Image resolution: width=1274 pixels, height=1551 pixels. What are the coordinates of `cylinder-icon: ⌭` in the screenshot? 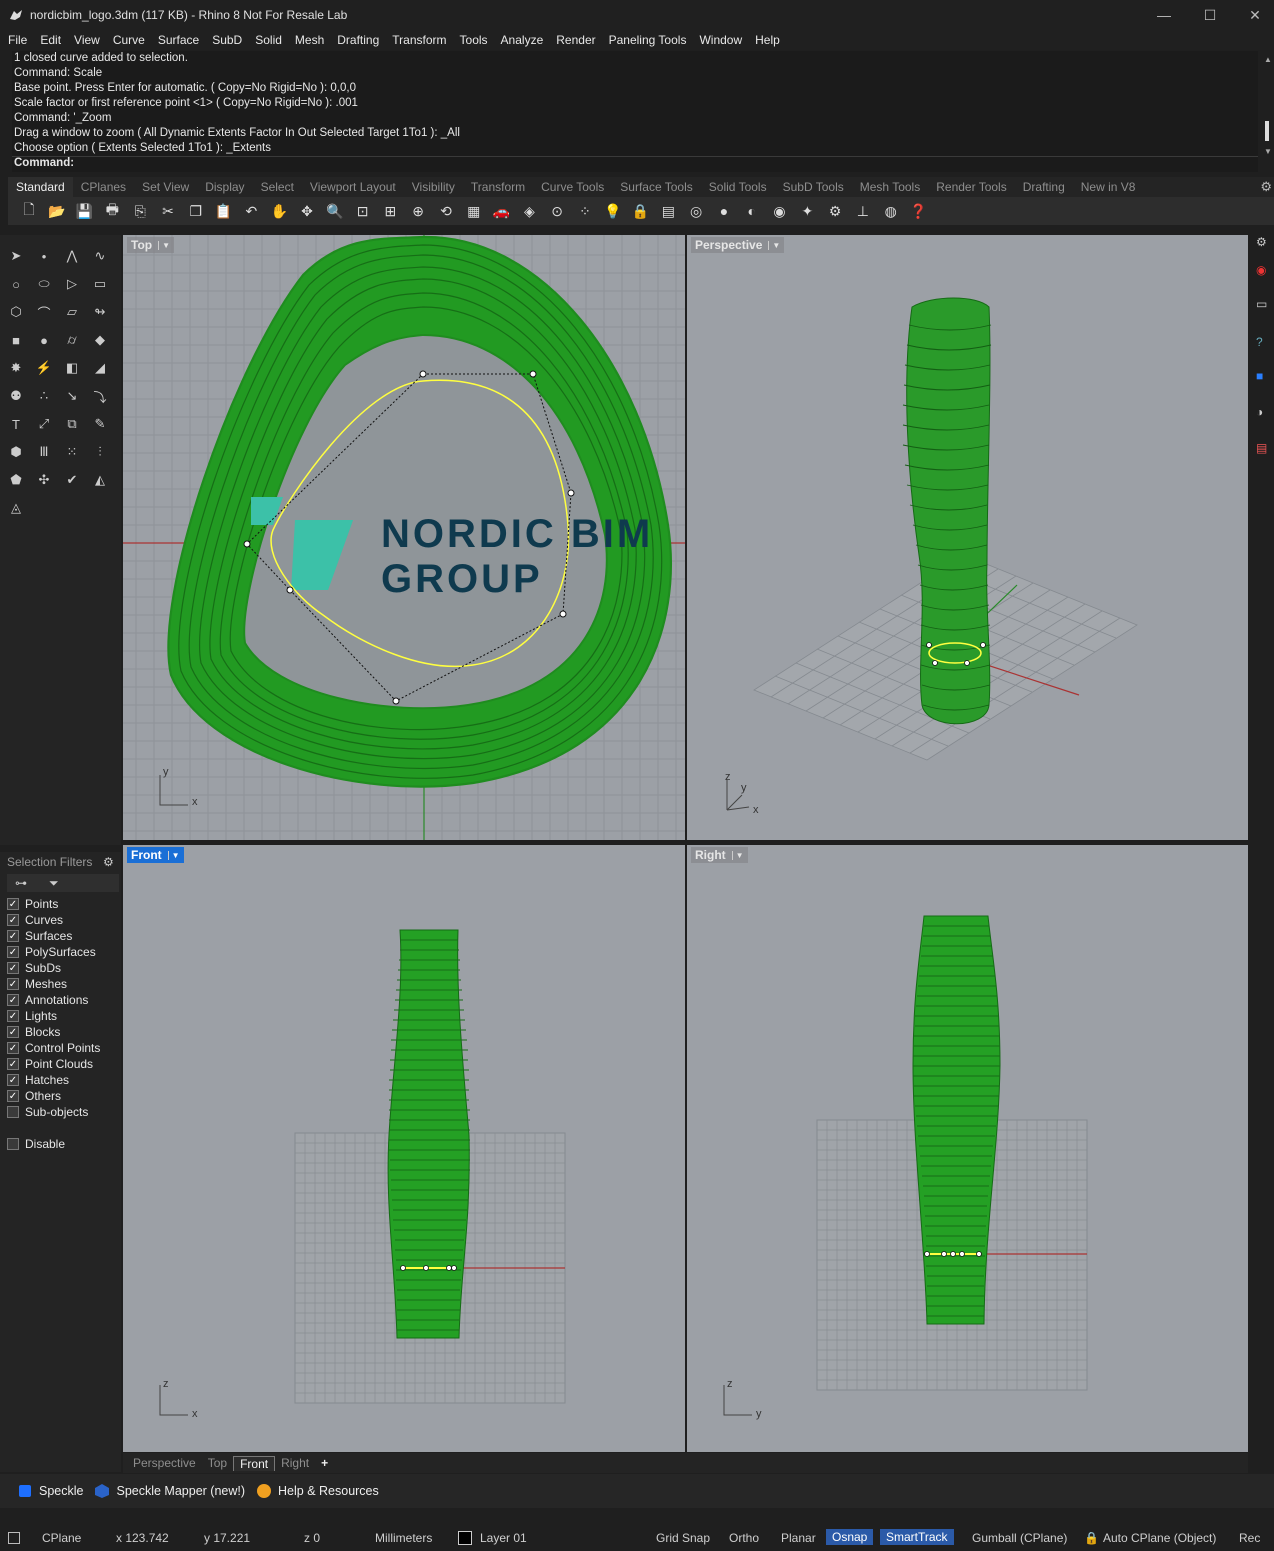 It's located at (72, 340).